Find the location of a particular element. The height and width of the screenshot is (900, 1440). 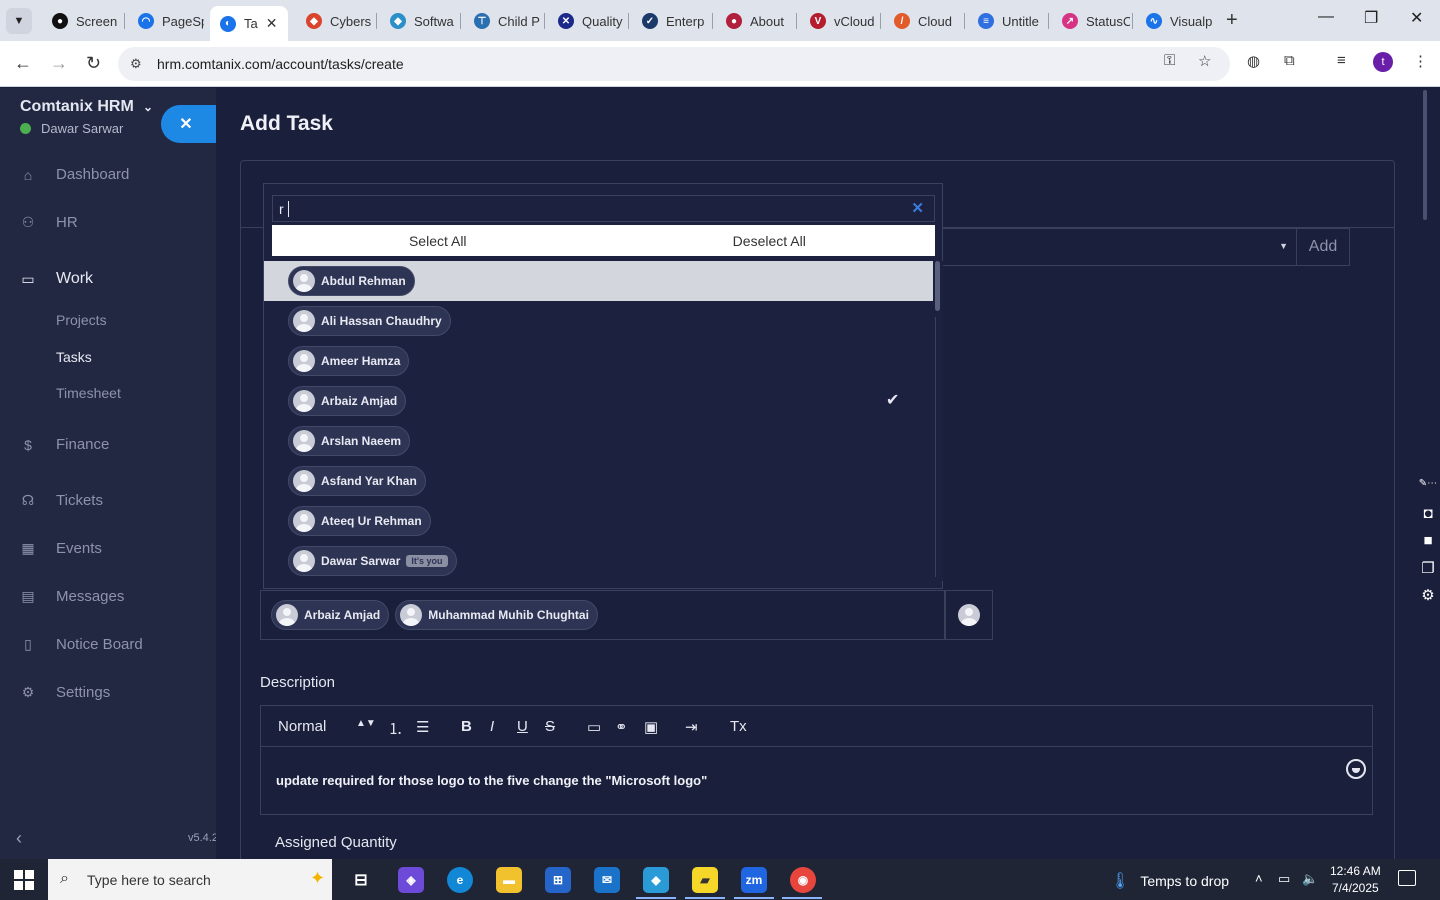

project-select: ▼ is located at coordinates (1108, 247).